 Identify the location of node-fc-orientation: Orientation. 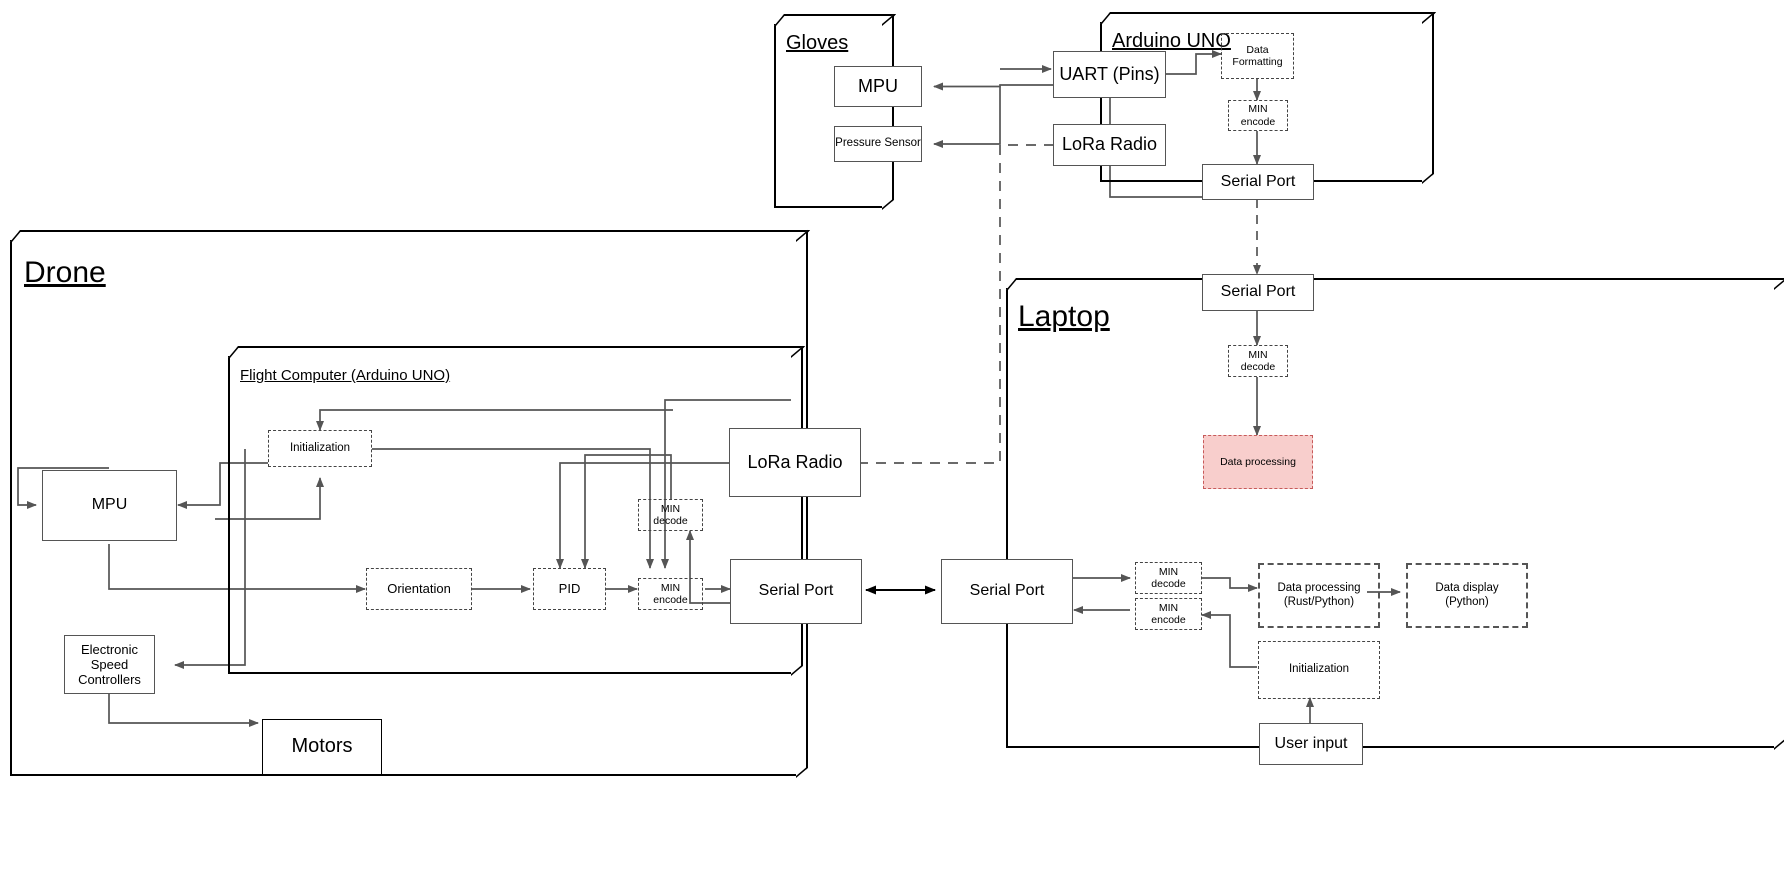
(419, 589).